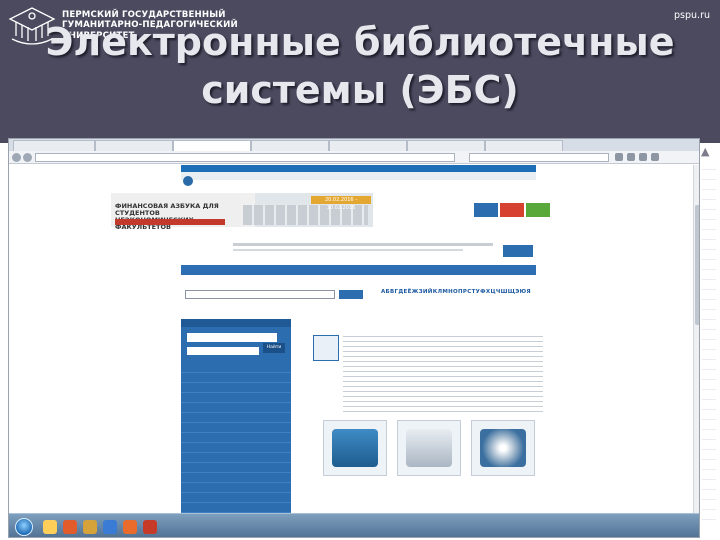 This screenshot has height=540, width=720. I want to click on sidebar-select, so click(223, 351).